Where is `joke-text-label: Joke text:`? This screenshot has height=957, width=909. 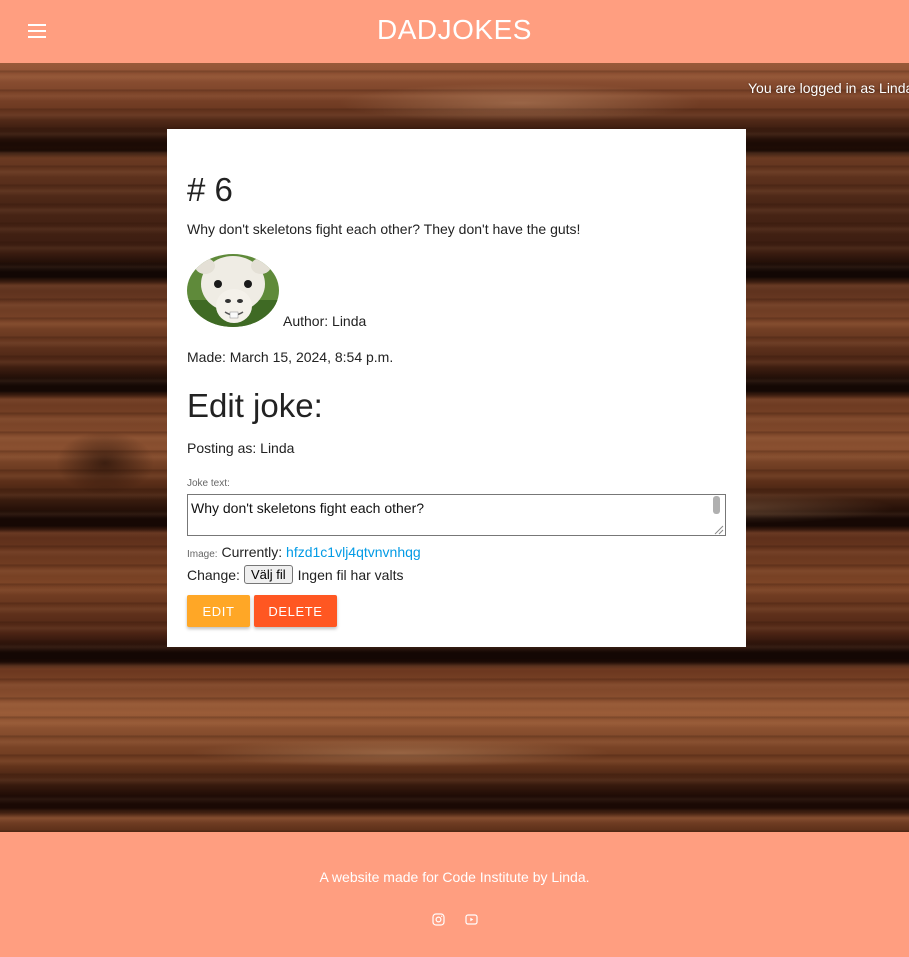 joke-text-label: Joke text: is located at coordinates (208, 483).